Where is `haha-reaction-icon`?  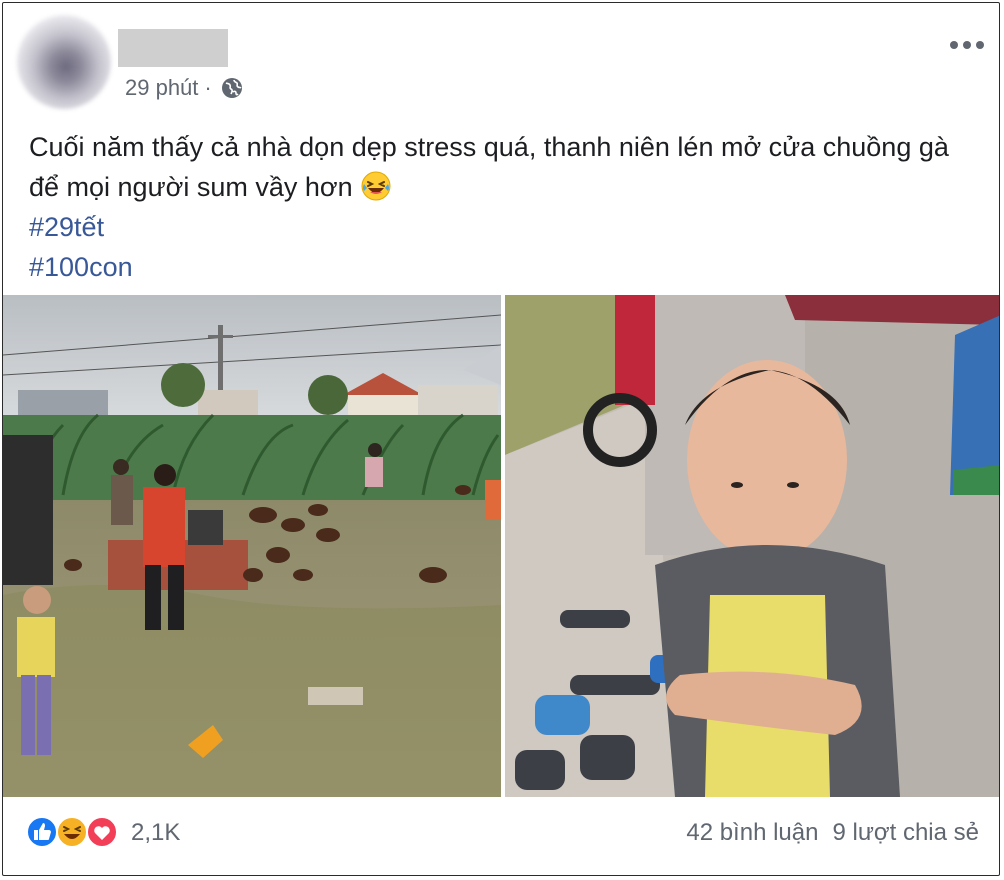 haha-reaction-icon is located at coordinates (72, 832).